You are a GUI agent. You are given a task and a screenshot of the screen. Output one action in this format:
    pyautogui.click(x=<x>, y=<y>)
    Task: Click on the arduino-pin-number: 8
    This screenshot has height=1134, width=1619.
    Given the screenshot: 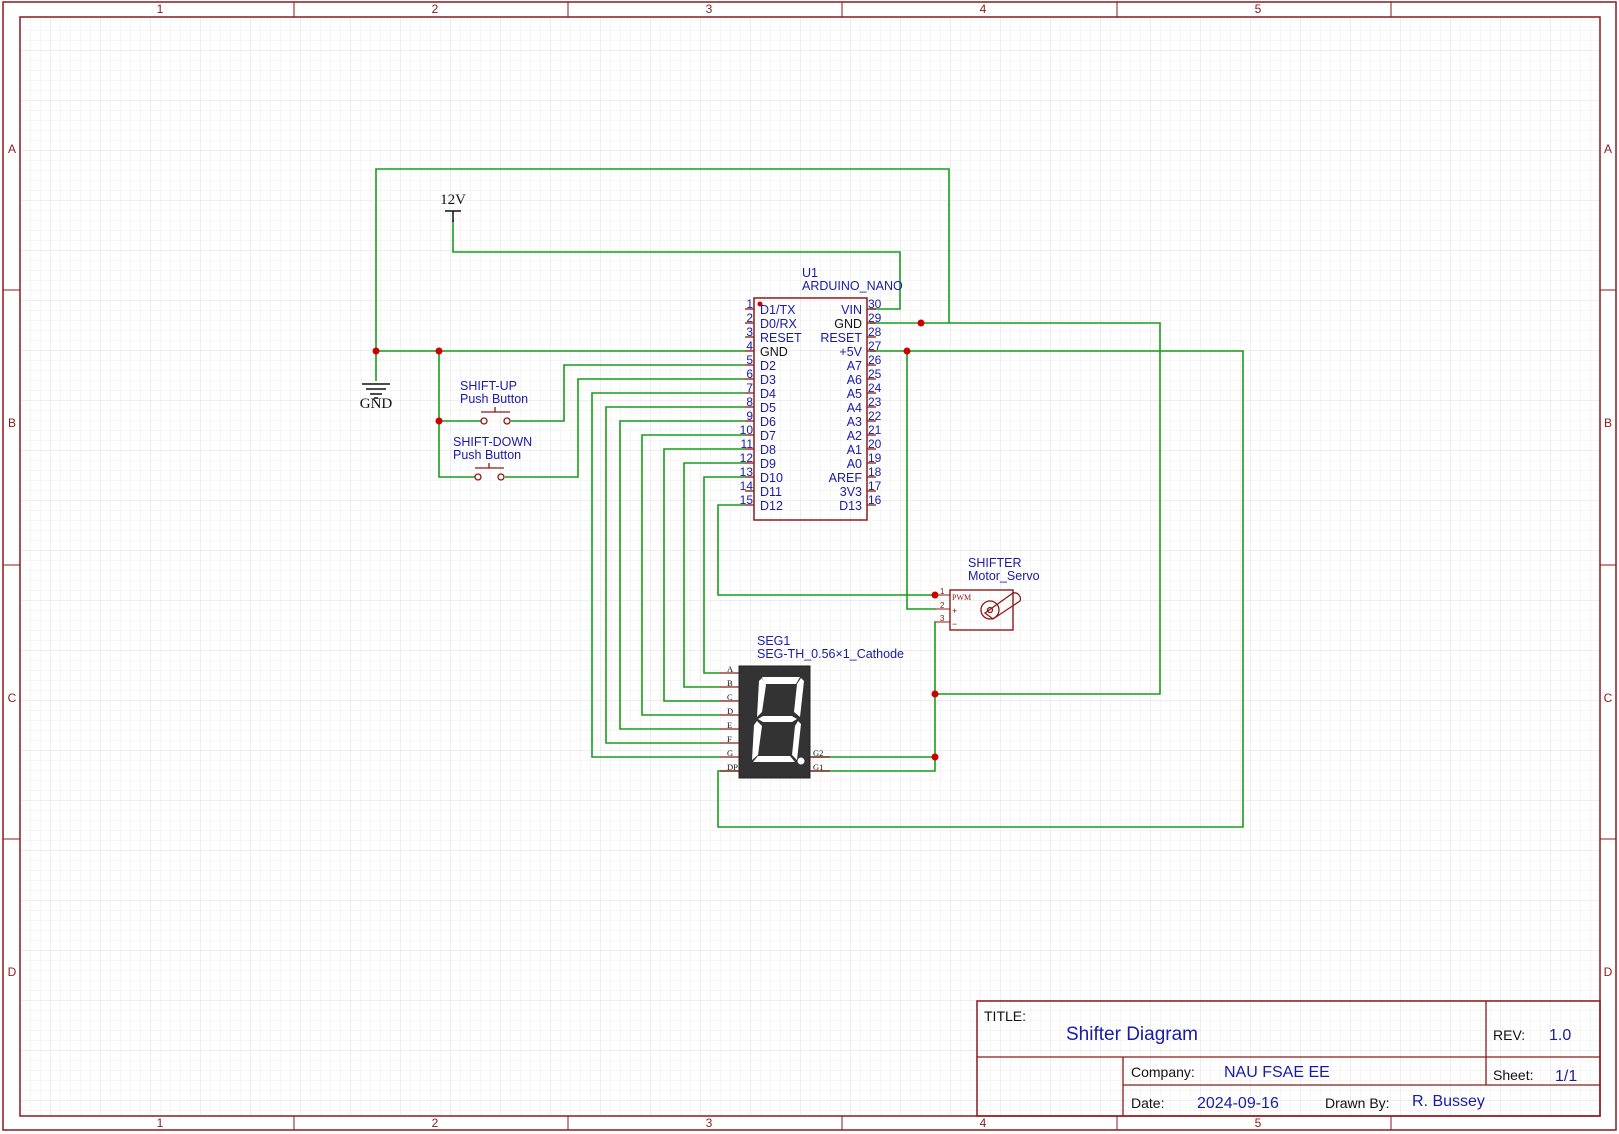 What is the action you would take?
    pyautogui.click(x=749, y=402)
    